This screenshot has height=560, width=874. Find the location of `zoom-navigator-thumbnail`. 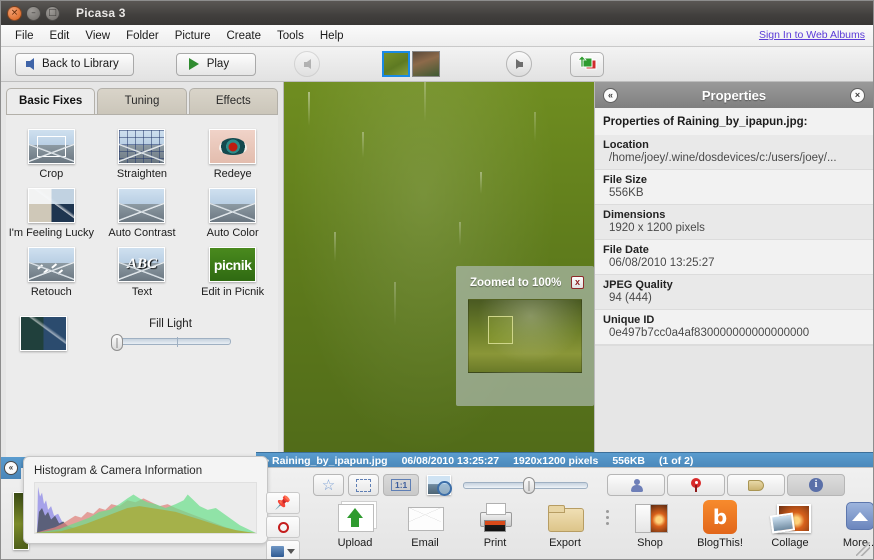

zoom-navigator-thumbnail is located at coordinates (525, 336).